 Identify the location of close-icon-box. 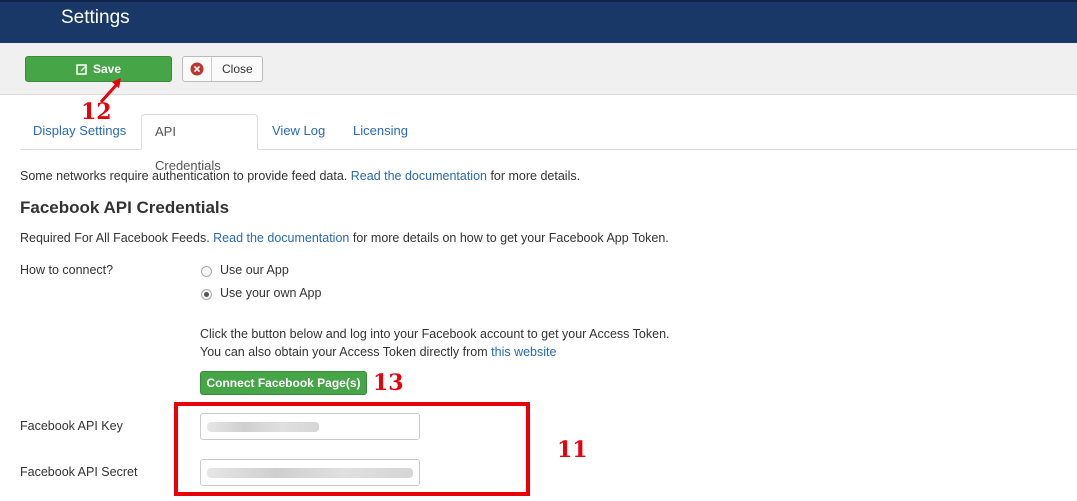
(197, 69).